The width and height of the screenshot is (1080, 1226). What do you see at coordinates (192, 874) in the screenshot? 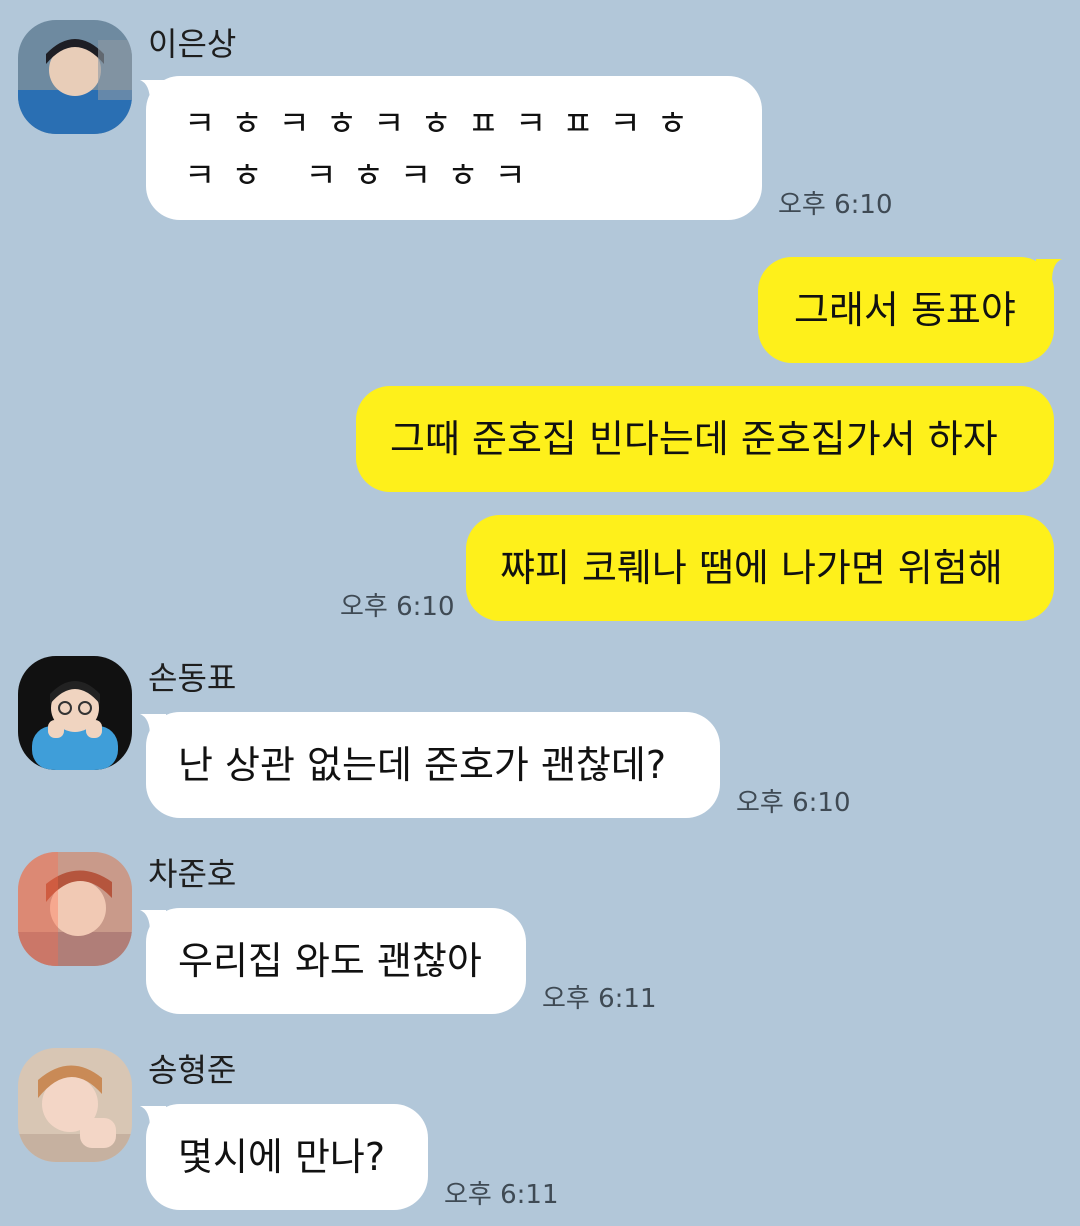
I see `sender-name: 차준호` at bounding box center [192, 874].